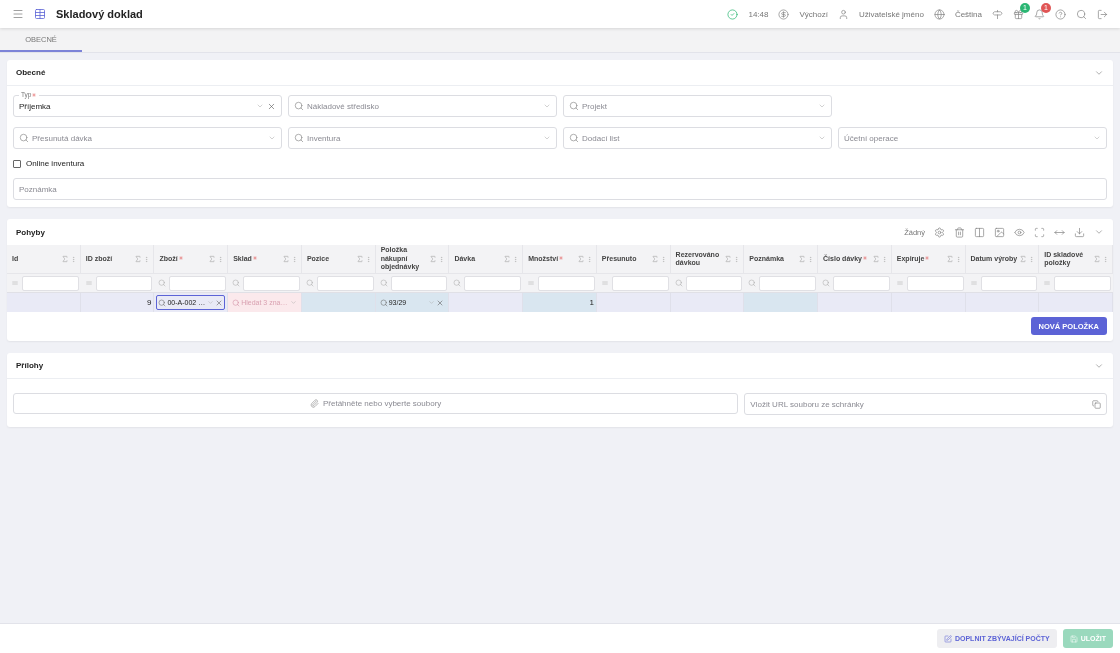  Describe the element at coordinates (999, 232) in the screenshot. I see `image-icon` at that location.